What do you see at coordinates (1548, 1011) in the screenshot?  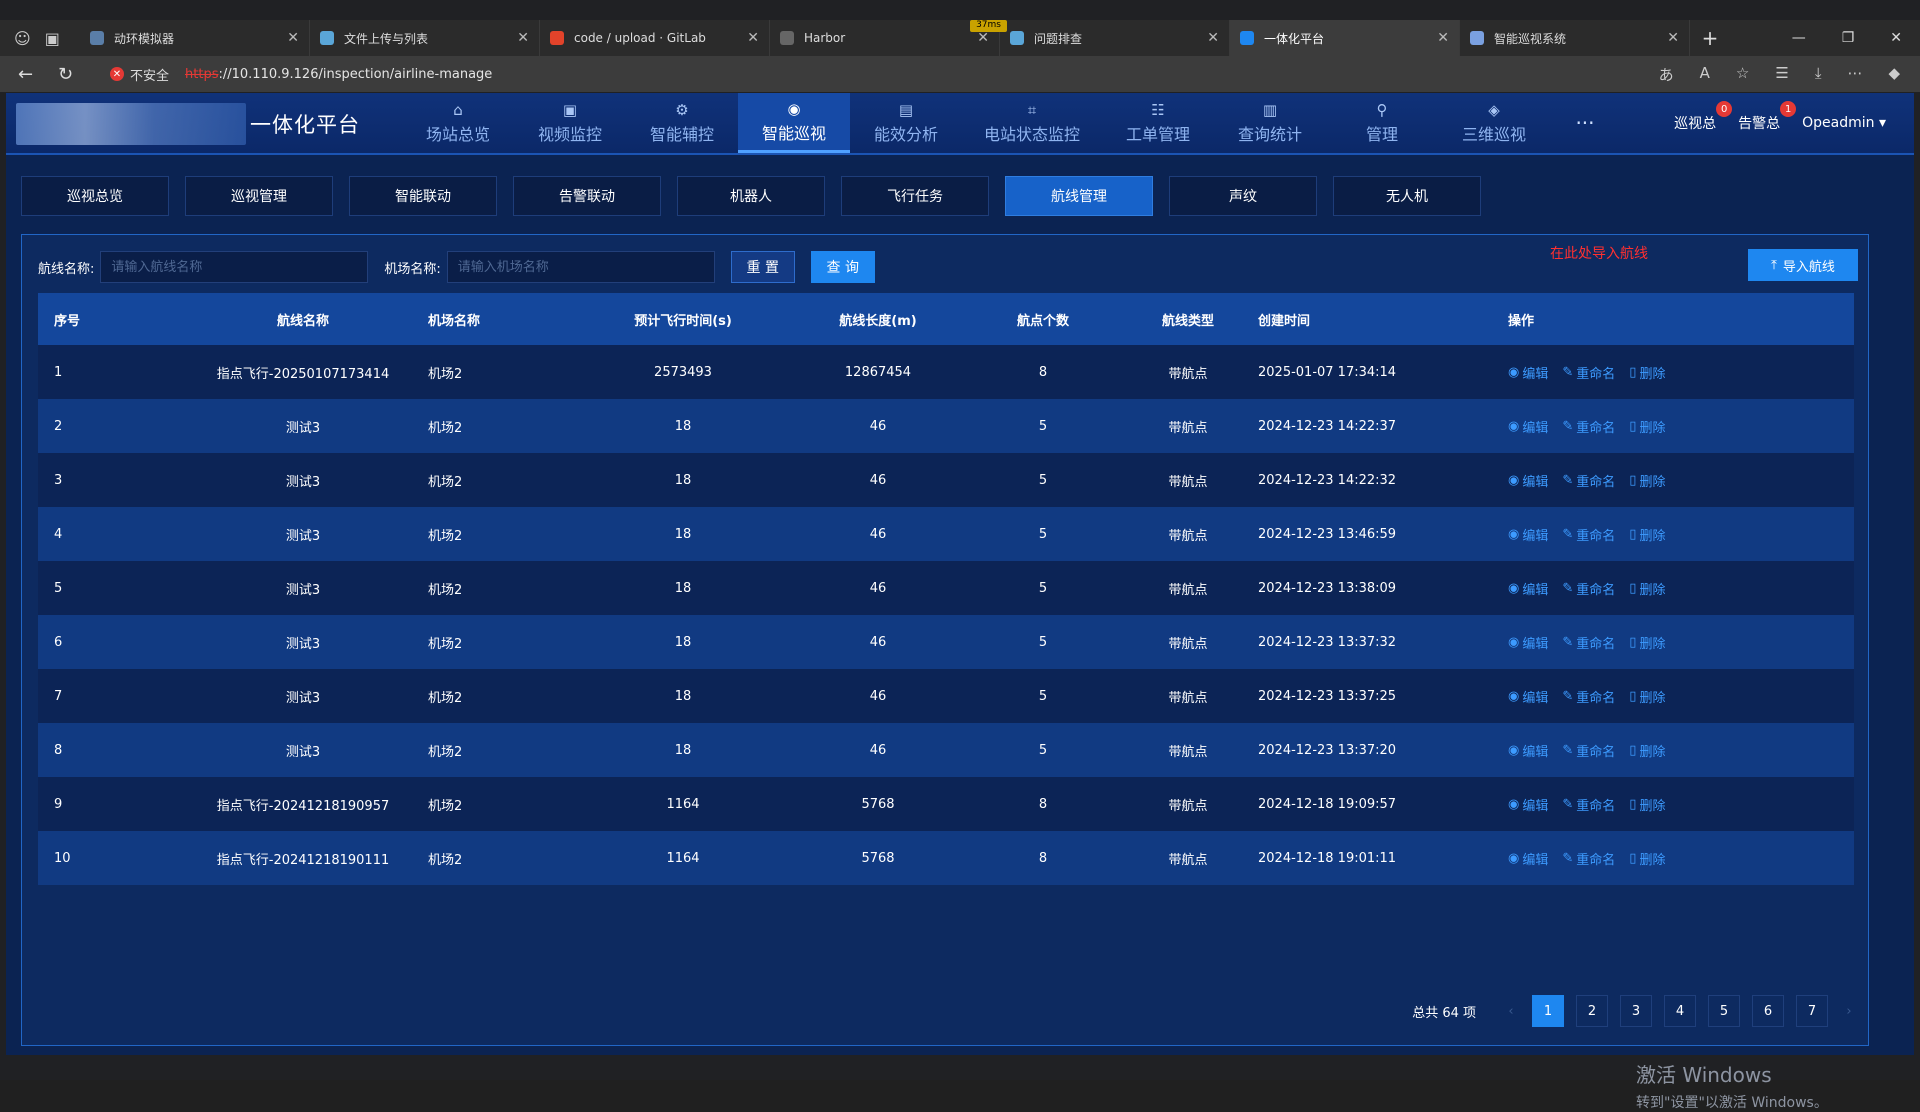 I see `page-button: 1` at bounding box center [1548, 1011].